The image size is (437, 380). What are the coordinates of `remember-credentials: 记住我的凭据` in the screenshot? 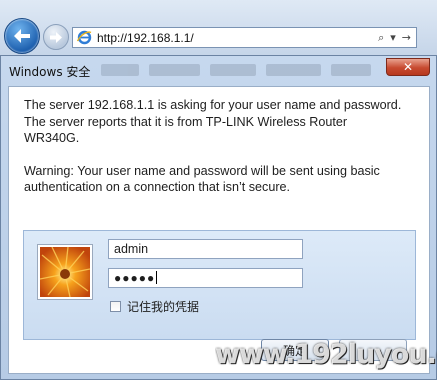 It's located at (154, 306).